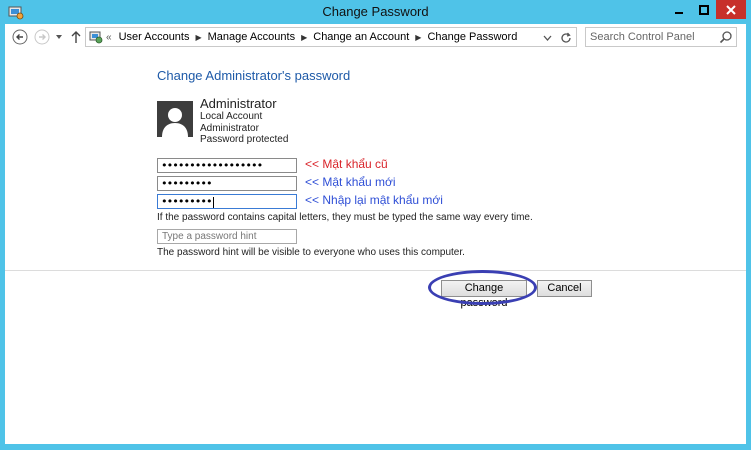  I want to click on back-button, so click(20, 37).